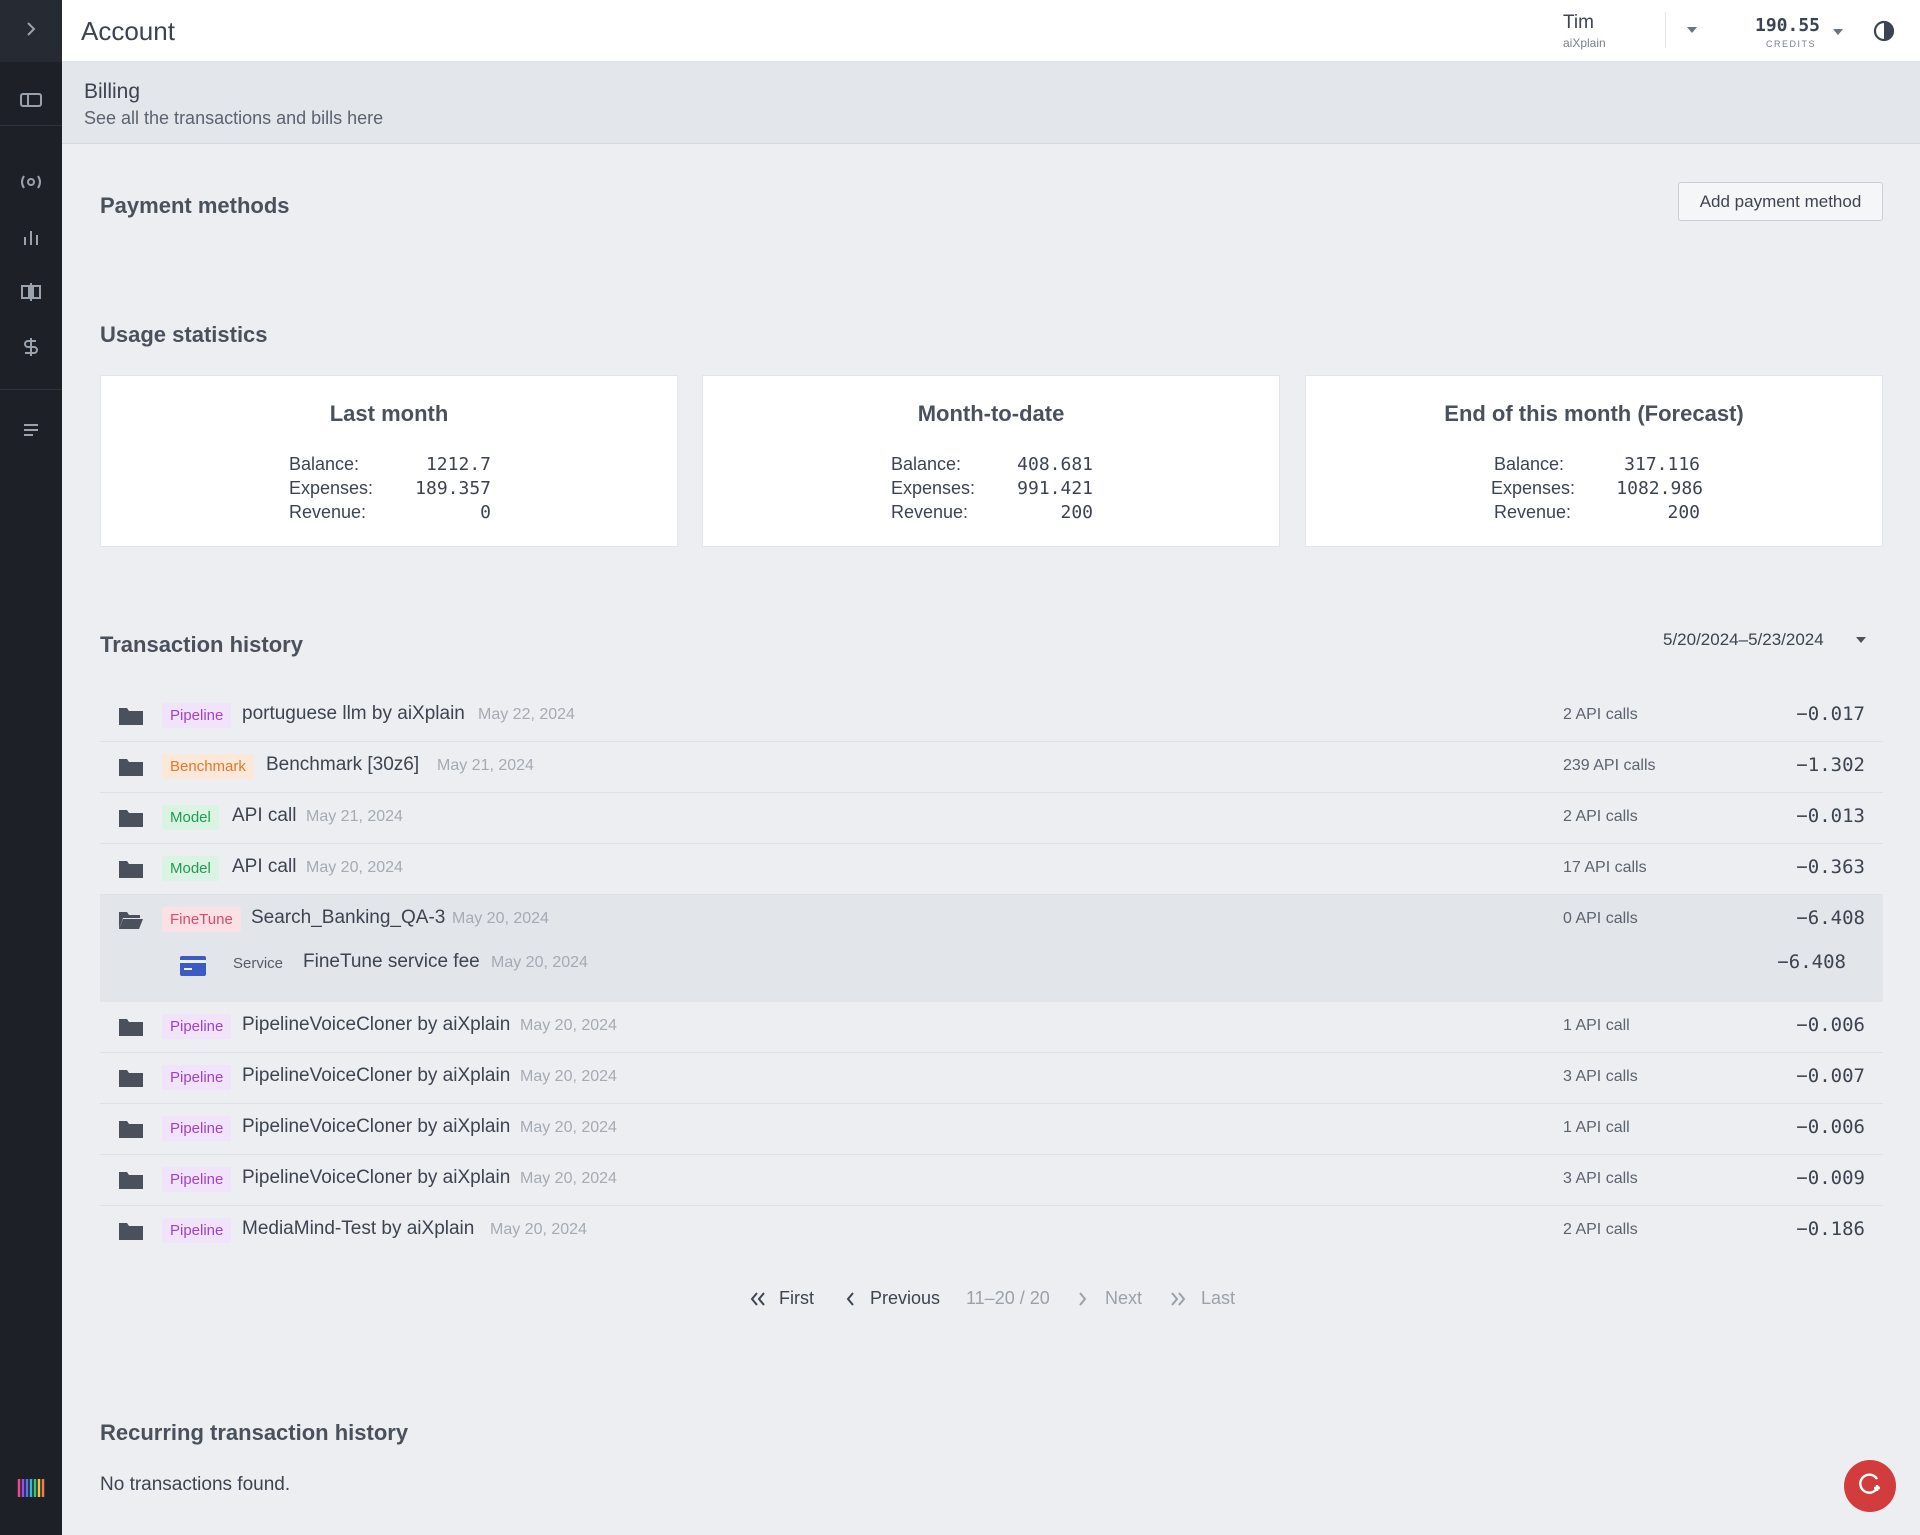 The image size is (1920, 1535). I want to click on user-org: aiXplain, so click(1584, 43).